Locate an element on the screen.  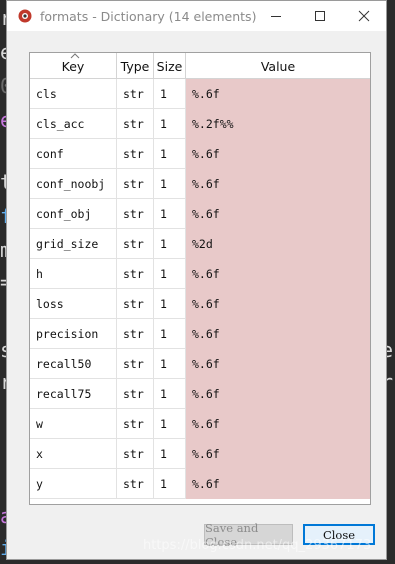
maximize-button is located at coordinates (320, 16).